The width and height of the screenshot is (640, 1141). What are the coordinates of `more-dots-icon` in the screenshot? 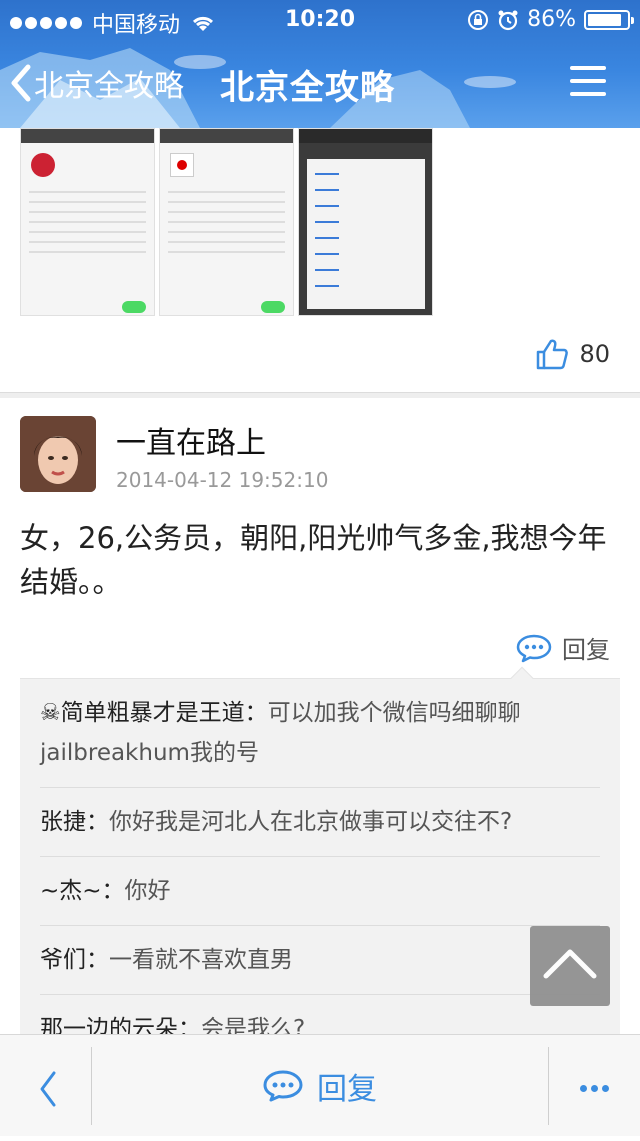 It's located at (594, 1086).